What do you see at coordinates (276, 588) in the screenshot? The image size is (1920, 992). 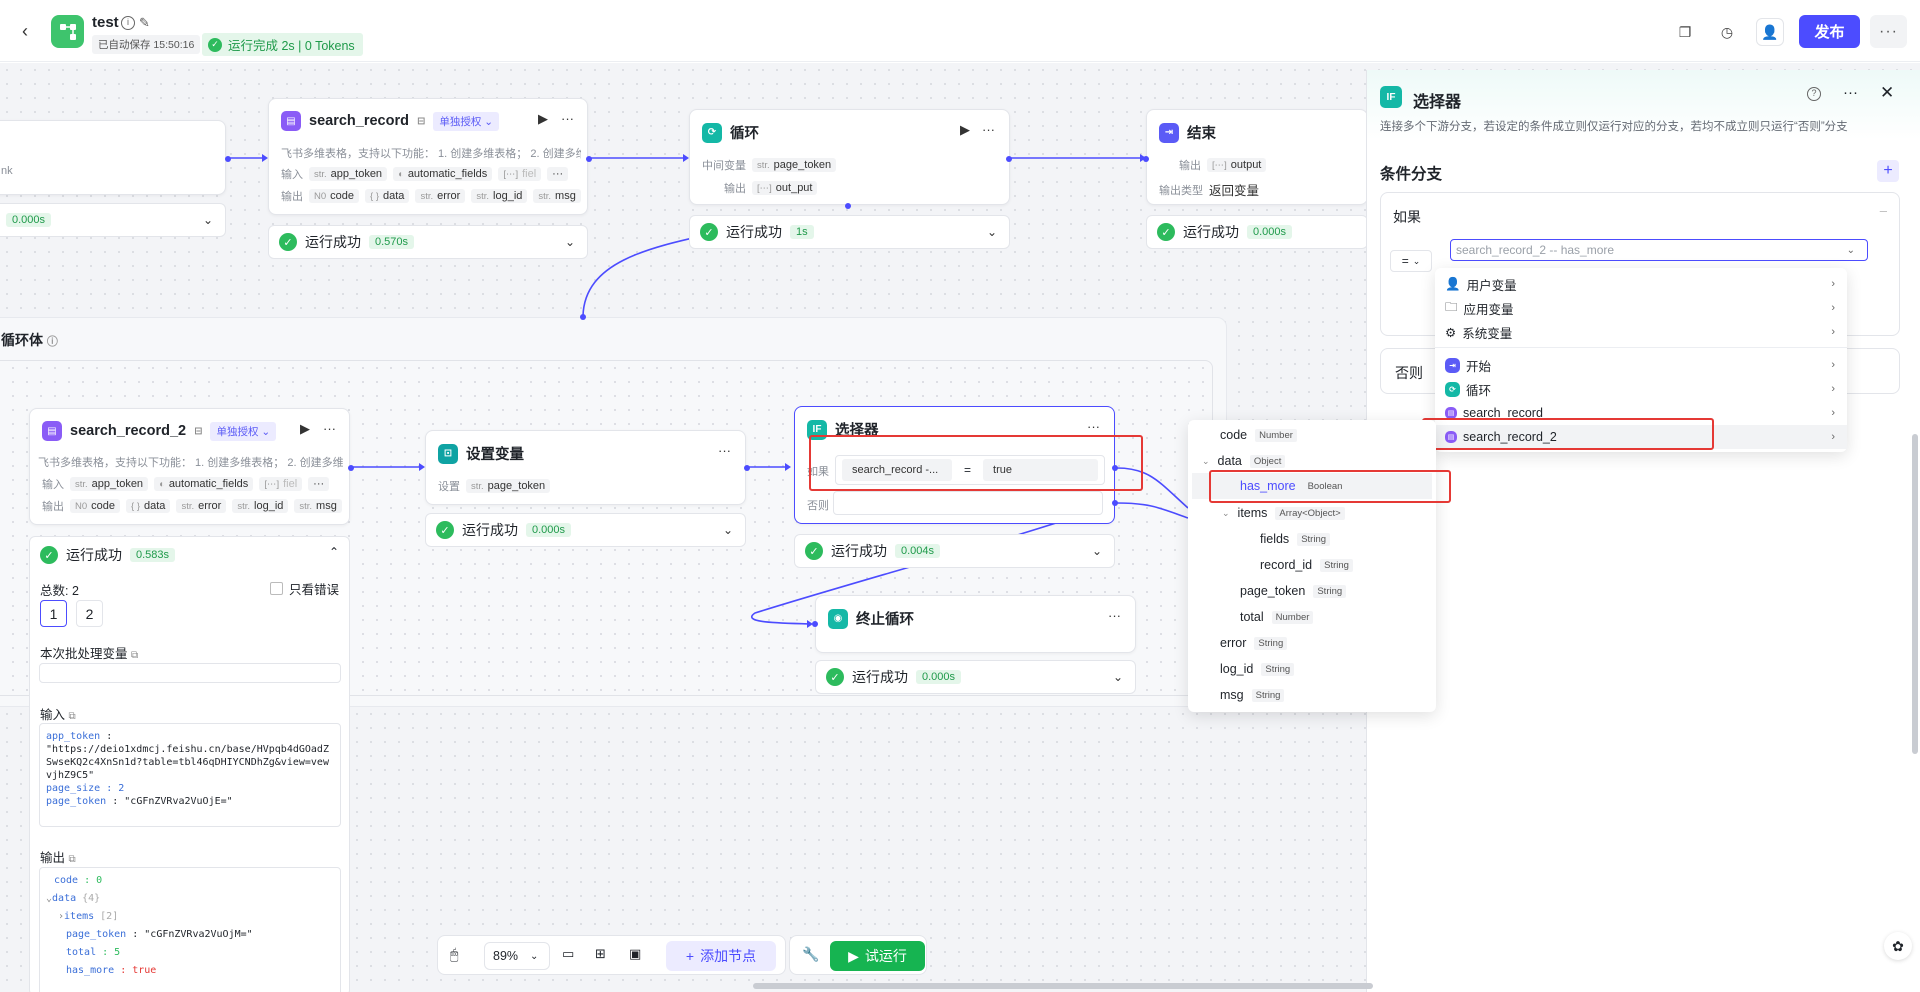 I see `checkbox-icon` at bounding box center [276, 588].